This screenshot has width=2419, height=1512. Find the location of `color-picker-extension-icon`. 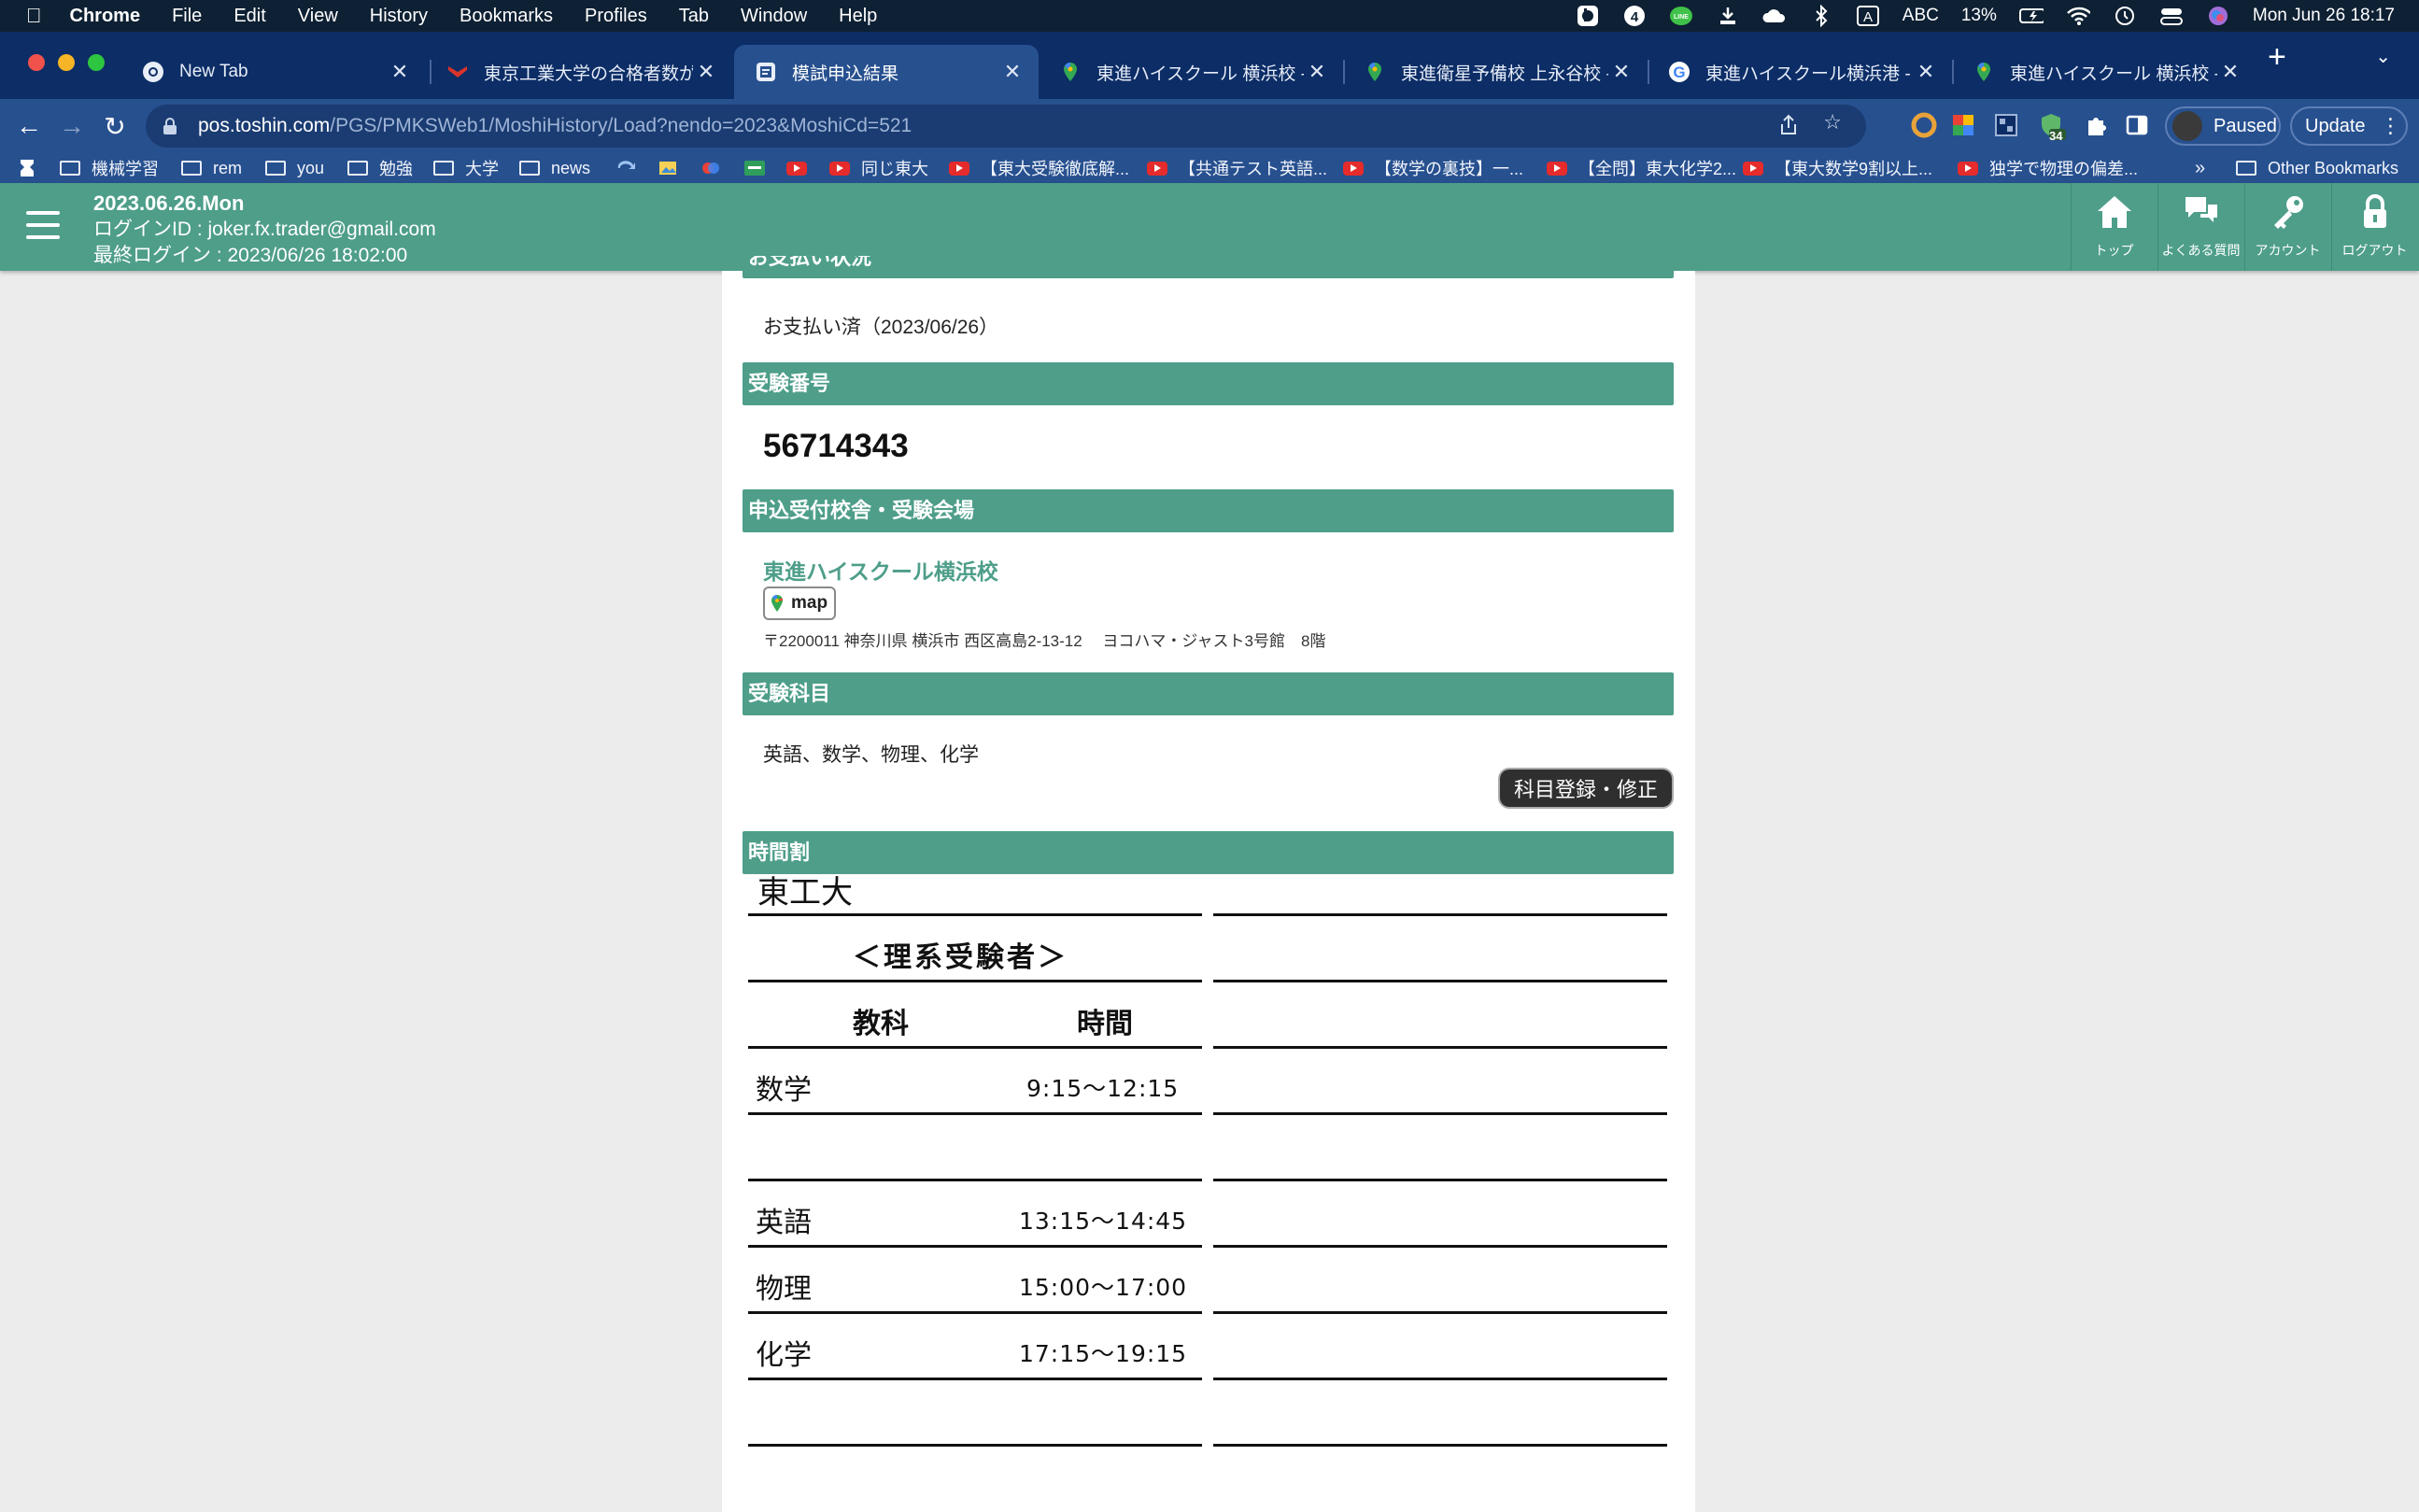

color-picker-extension-icon is located at coordinates (1924, 125).